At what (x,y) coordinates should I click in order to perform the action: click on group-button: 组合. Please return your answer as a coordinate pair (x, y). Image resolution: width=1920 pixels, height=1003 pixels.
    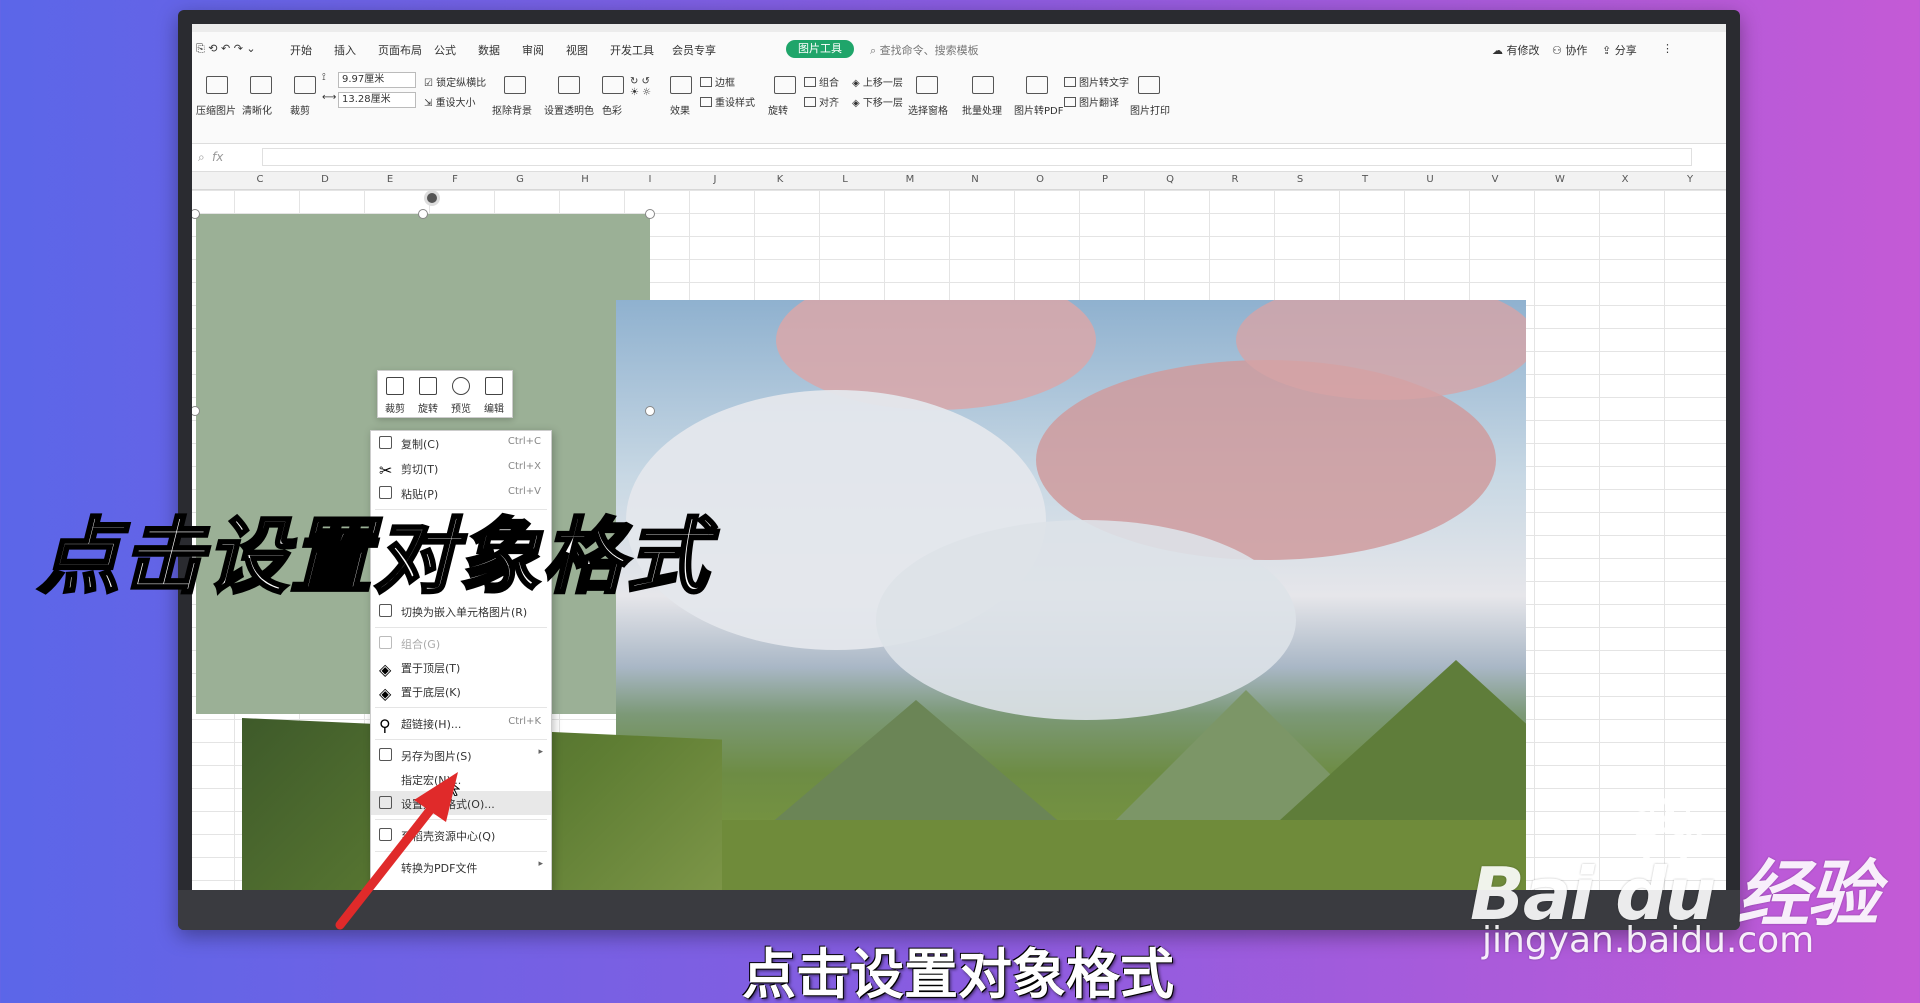
    Looking at the image, I should click on (821, 81).